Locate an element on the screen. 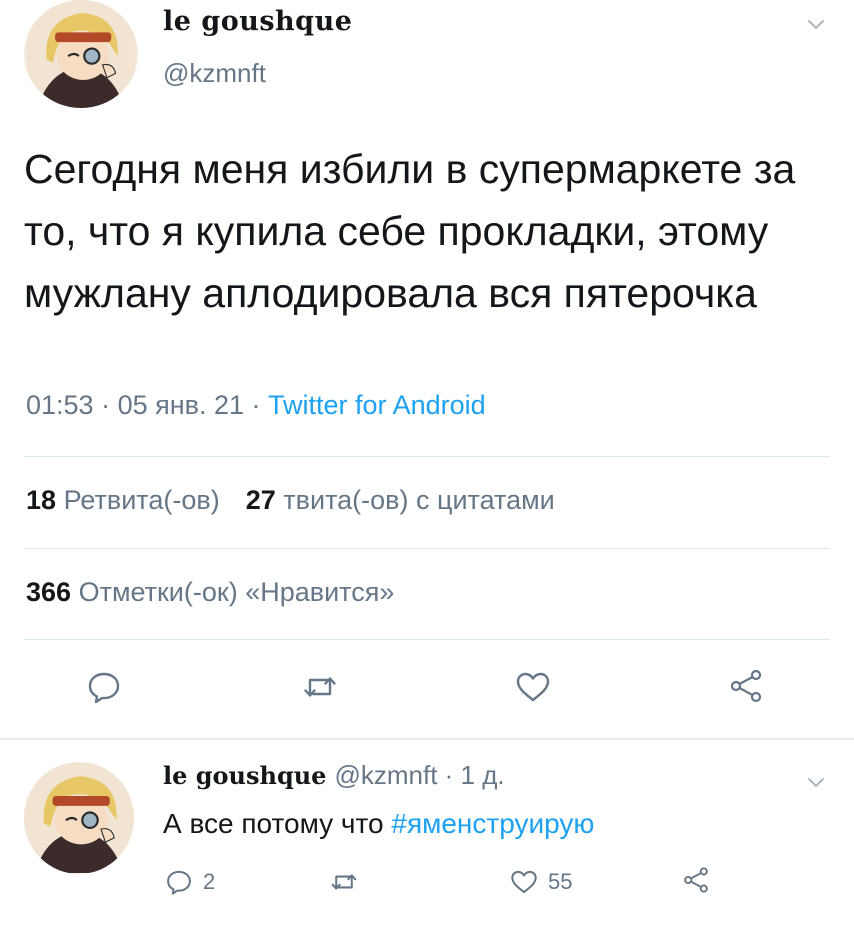 Image resolution: width=854 pixels, height=929 pixels. engagement-stats: 18 Ретвита(-ов) 27 твита(-ов) с цитатами is located at coordinates (290, 500).